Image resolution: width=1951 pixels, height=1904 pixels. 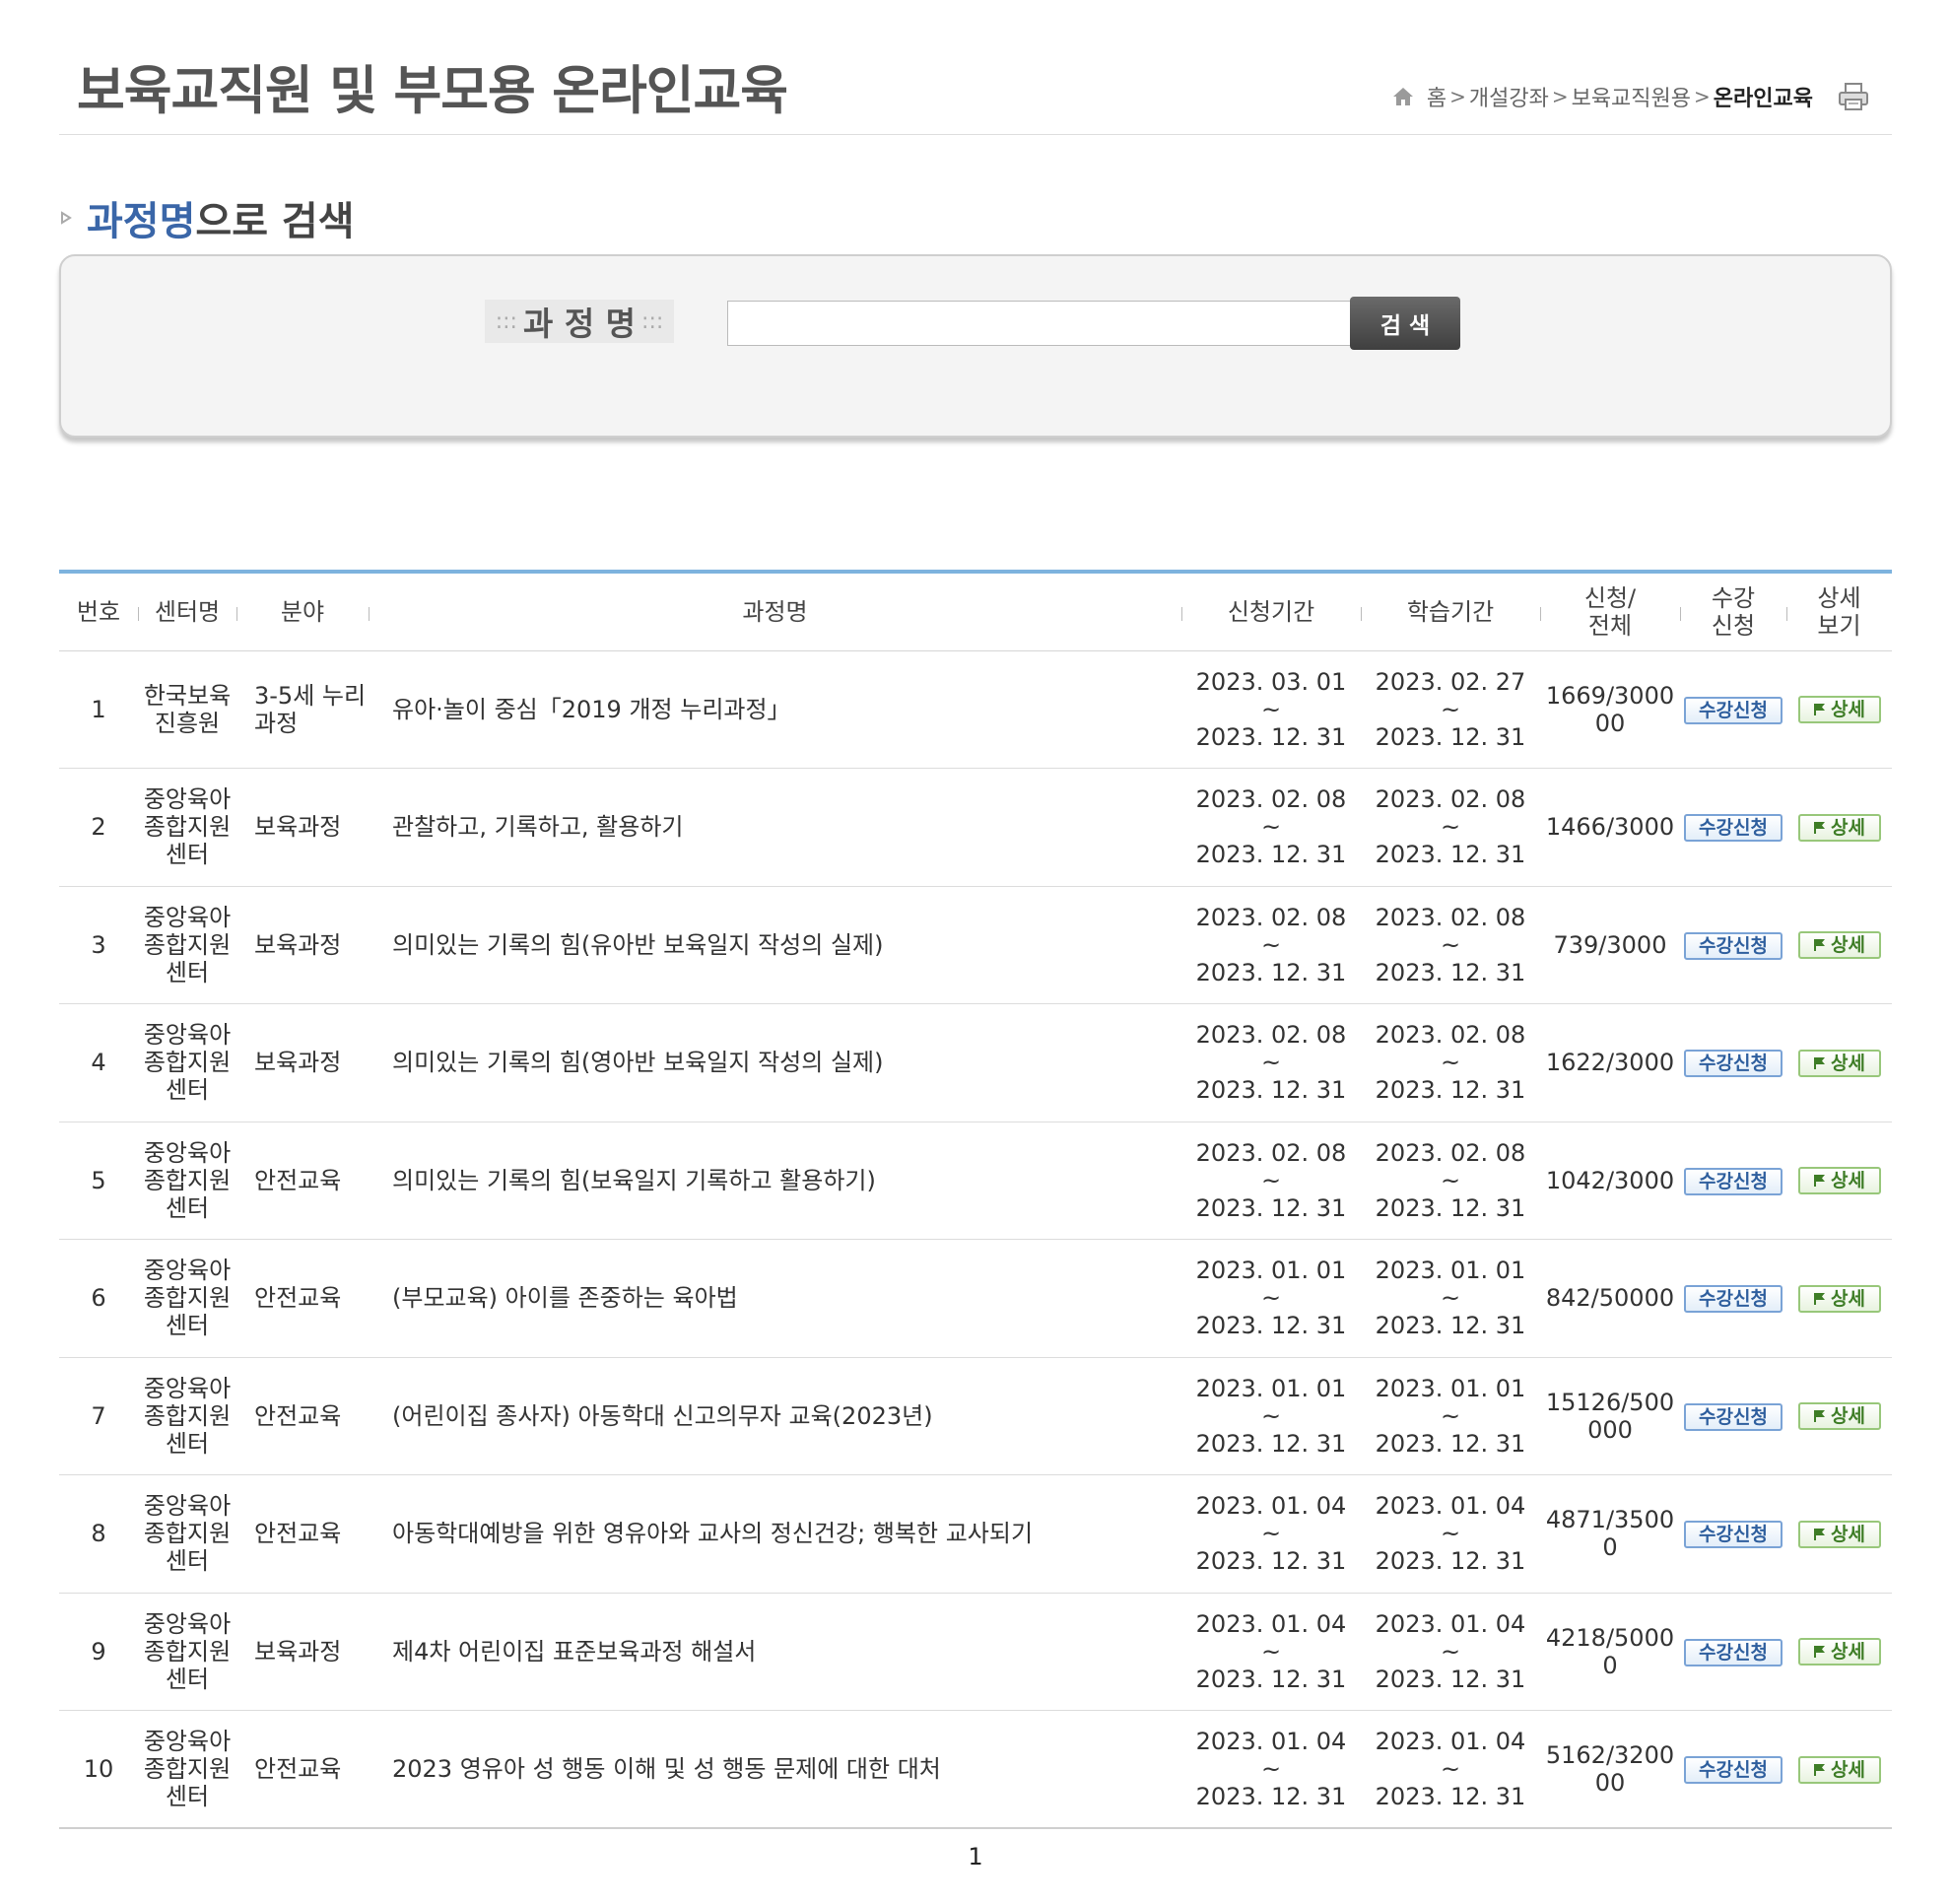 I want to click on course-title-link: 의미있는 기록의 힘(보육일지 기록하고 활용하기), so click(x=634, y=1180).